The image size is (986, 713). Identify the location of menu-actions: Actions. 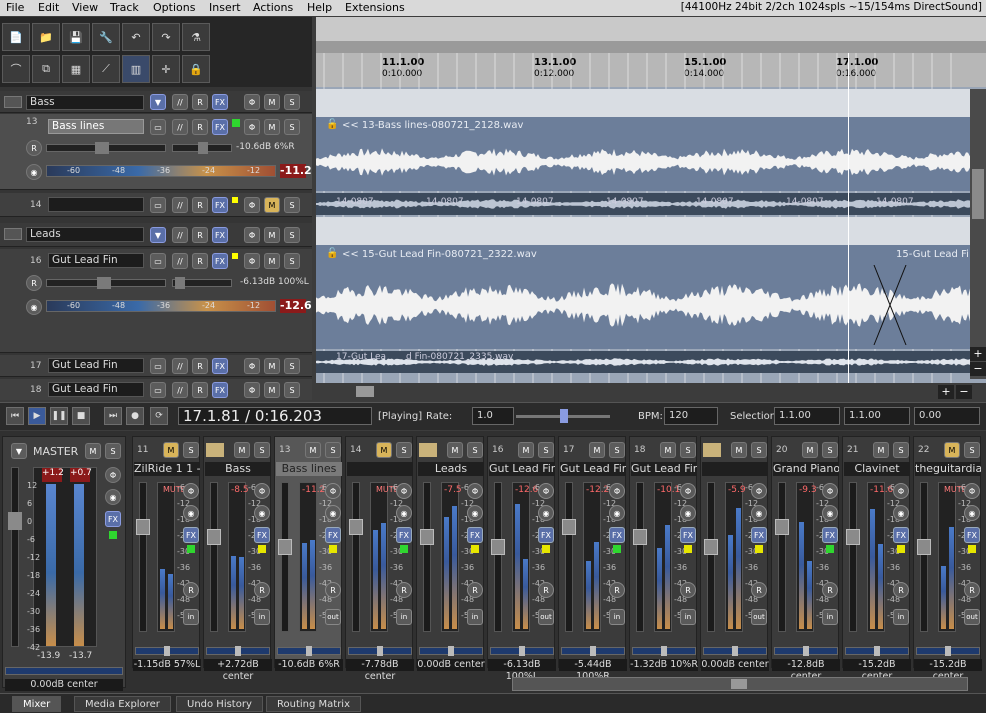
(273, 7).